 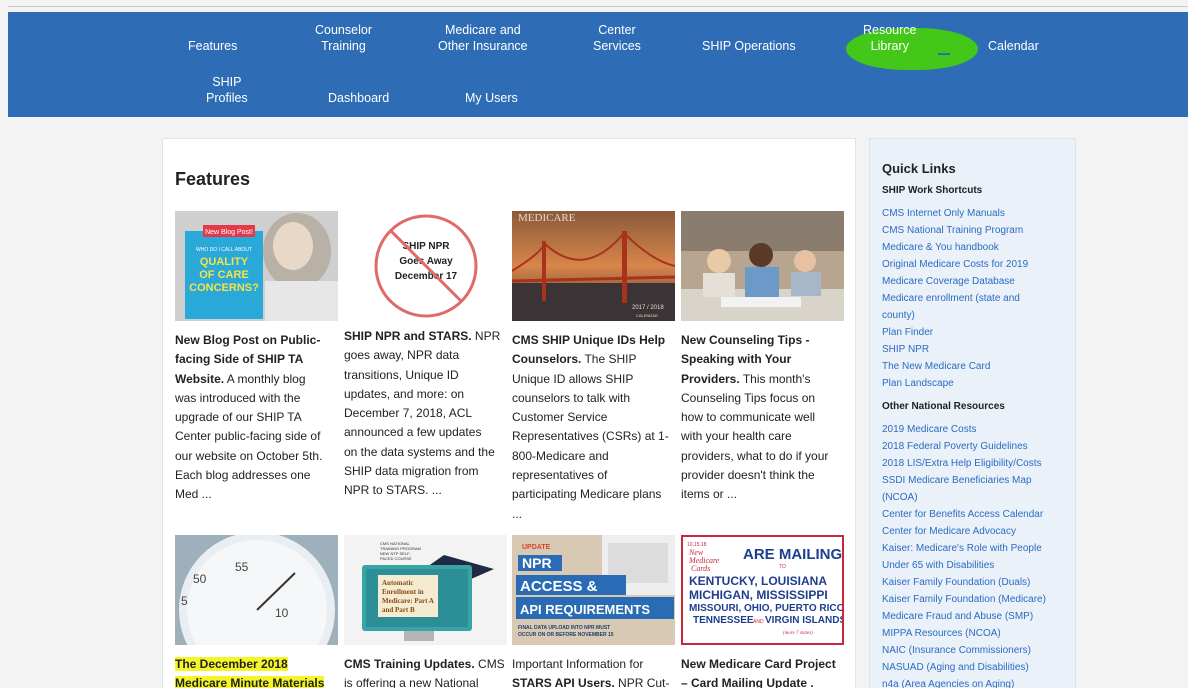 What do you see at coordinates (593, 266) in the screenshot?
I see `medicare-calendar-image: MEDICARE 2017 / 2018 CALENDAR` at bounding box center [593, 266].